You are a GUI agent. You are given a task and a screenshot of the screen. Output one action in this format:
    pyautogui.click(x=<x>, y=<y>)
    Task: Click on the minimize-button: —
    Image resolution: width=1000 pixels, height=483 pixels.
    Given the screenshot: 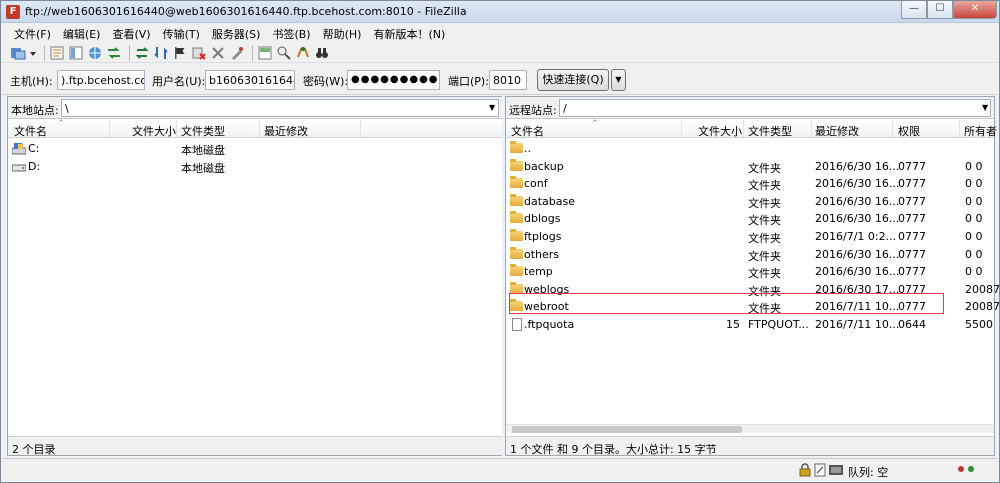 What is the action you would take?
    pyautogui.click(x=914, y=10)
    